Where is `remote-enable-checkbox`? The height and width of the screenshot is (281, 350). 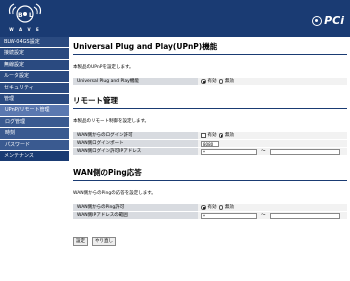 remote-enable-checkbox is located at coordinates (203, 135).